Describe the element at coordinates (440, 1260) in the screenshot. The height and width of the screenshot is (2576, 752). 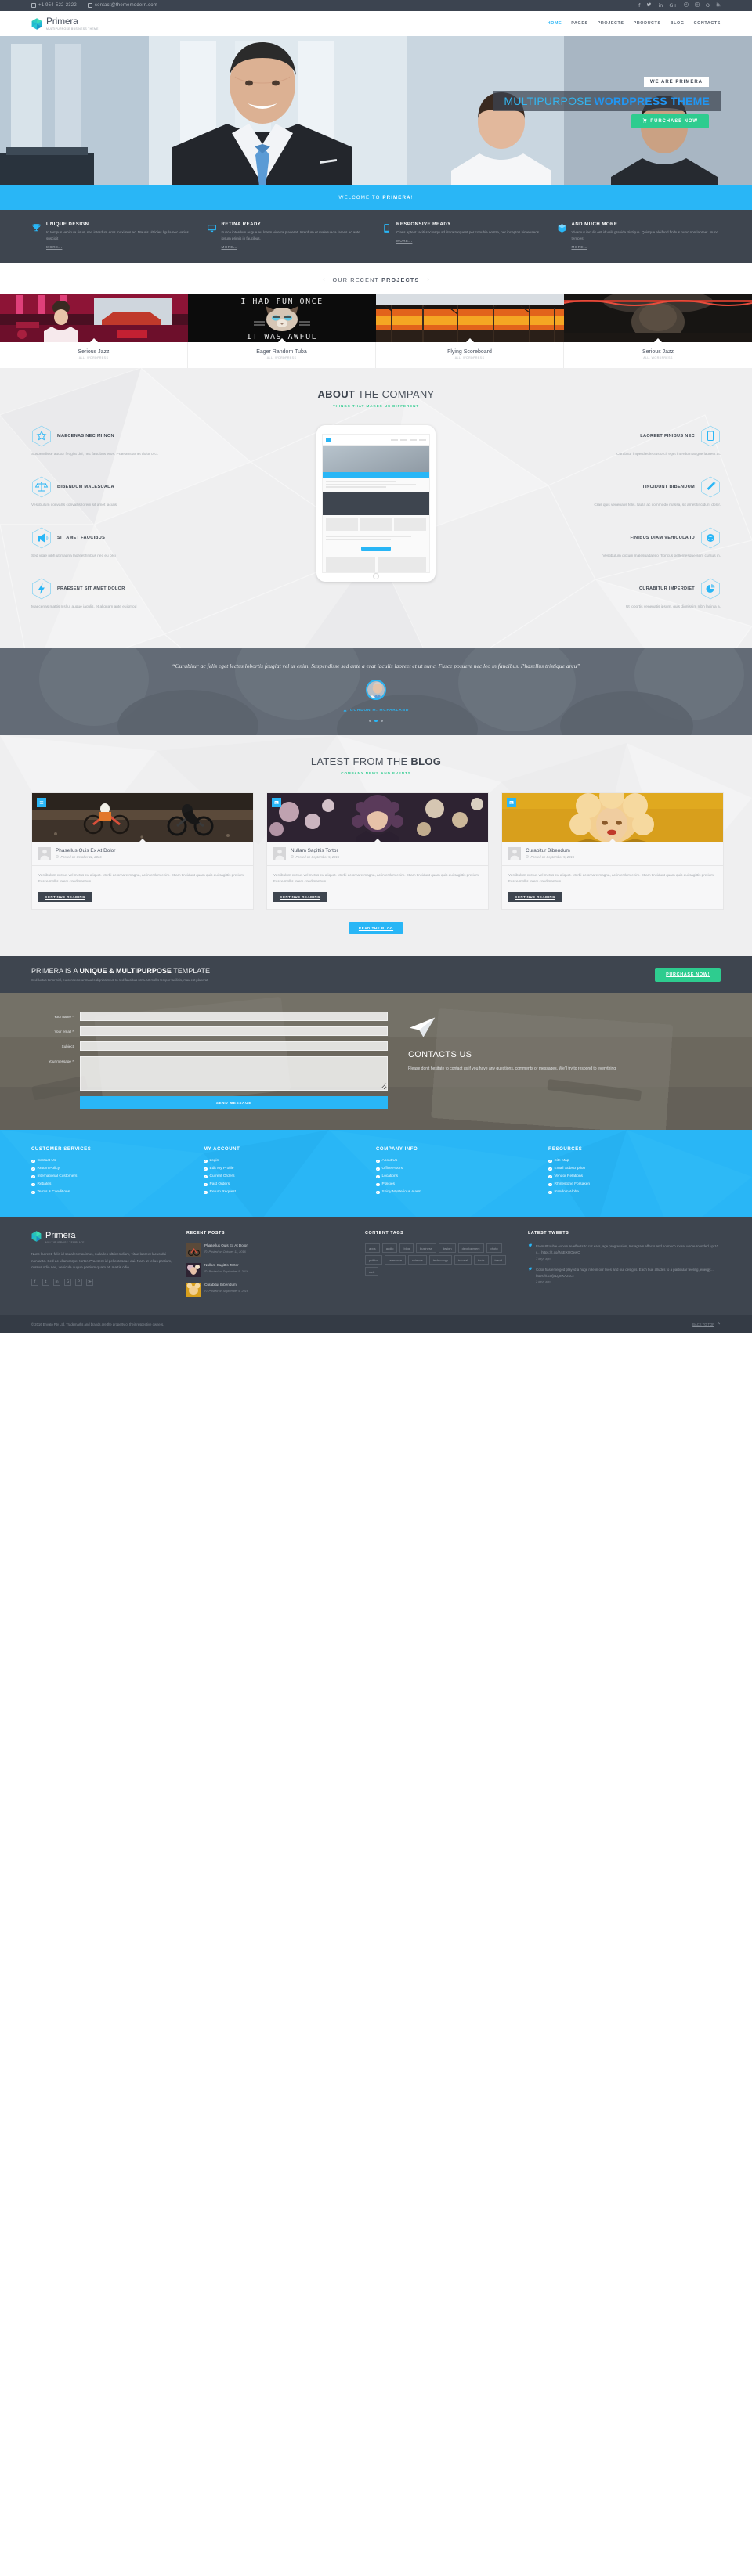
I see `tag-item: technology` at that location.